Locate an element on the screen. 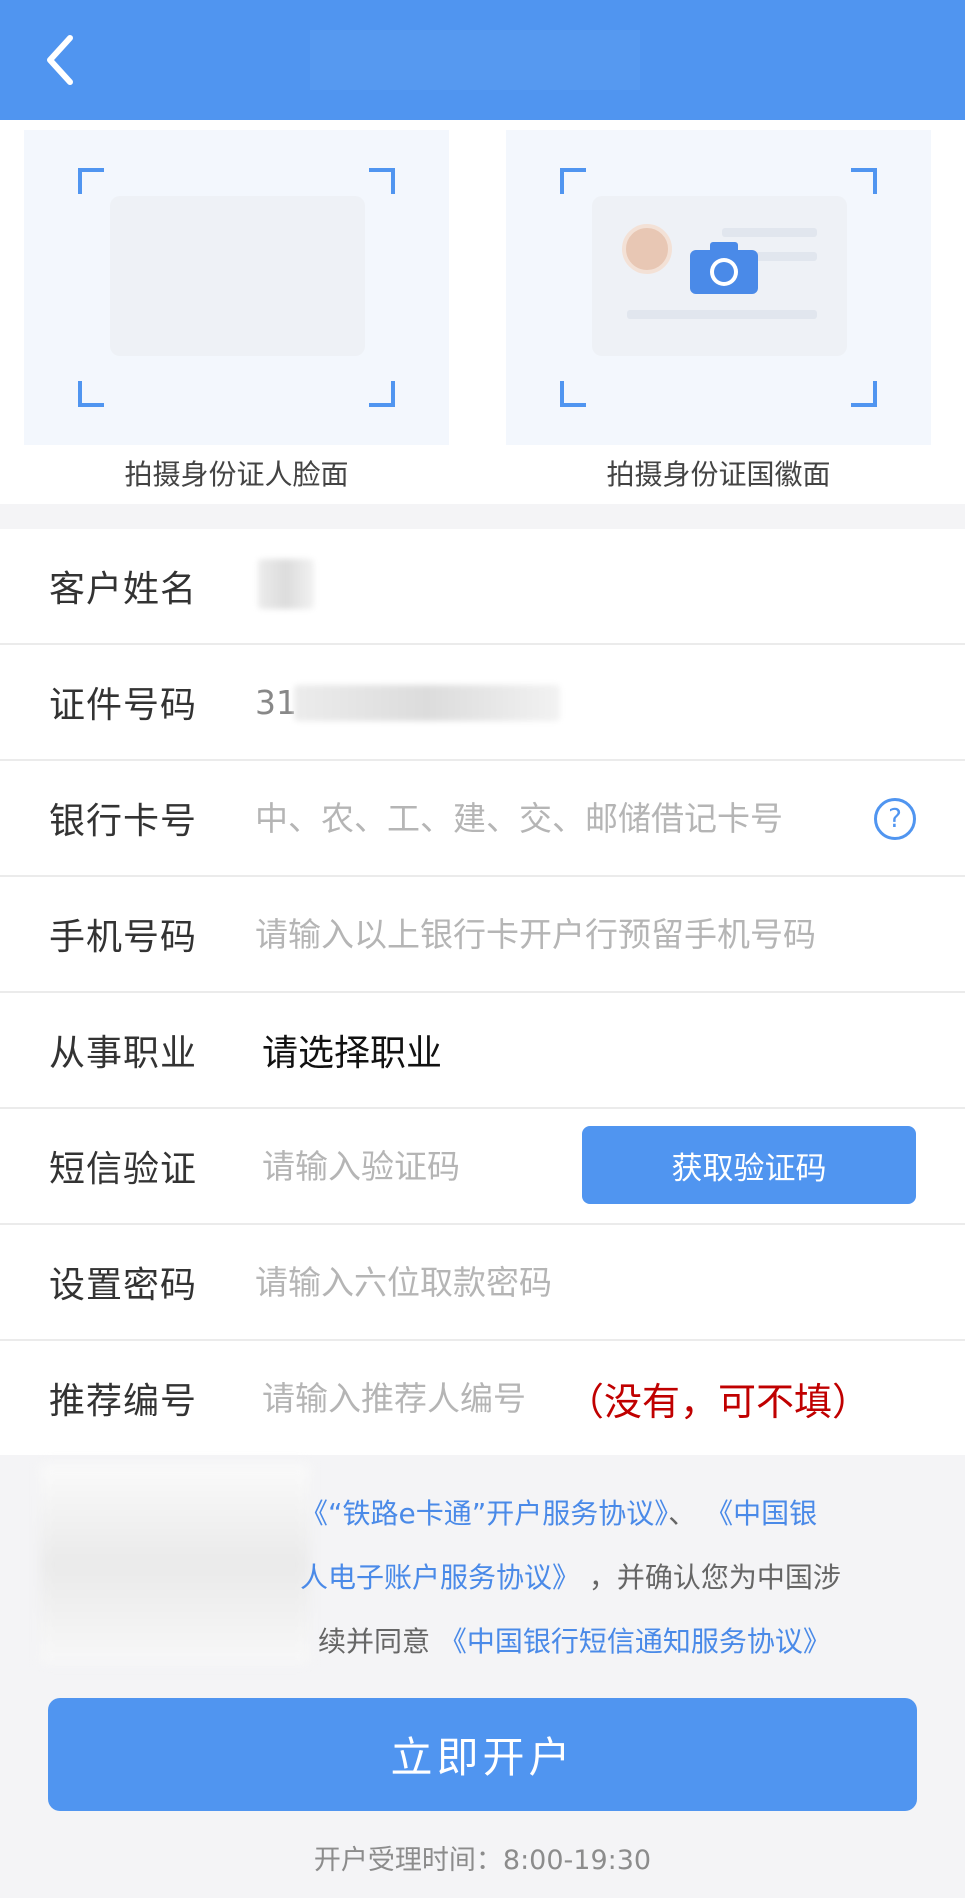 The height and width of the screenshot is (1898, 965). agreement-text-1: ，并确认您为中国涉 is located at coordinates (714, 1577).